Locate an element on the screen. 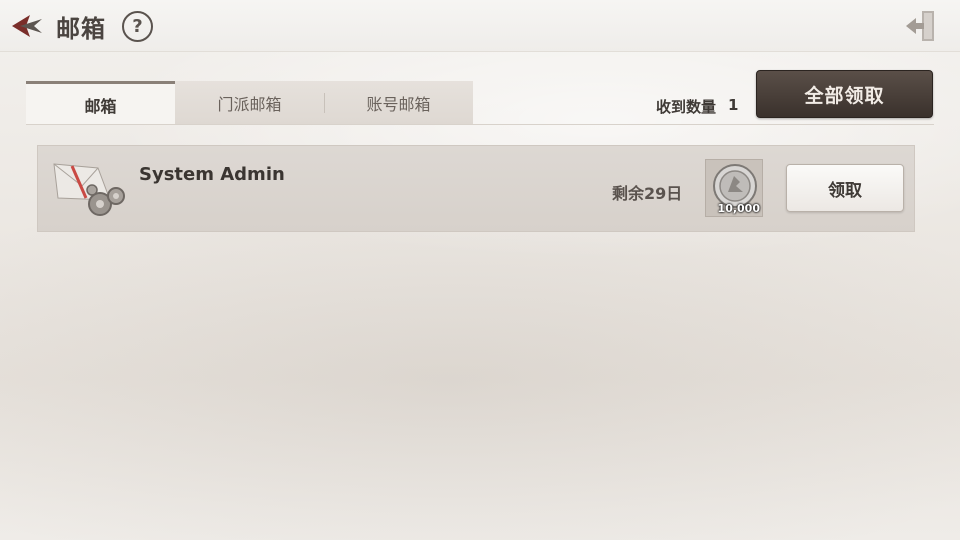 The width and height of the screenshot is (960, 540). help-button: ? is located at coordinates (137, 26).